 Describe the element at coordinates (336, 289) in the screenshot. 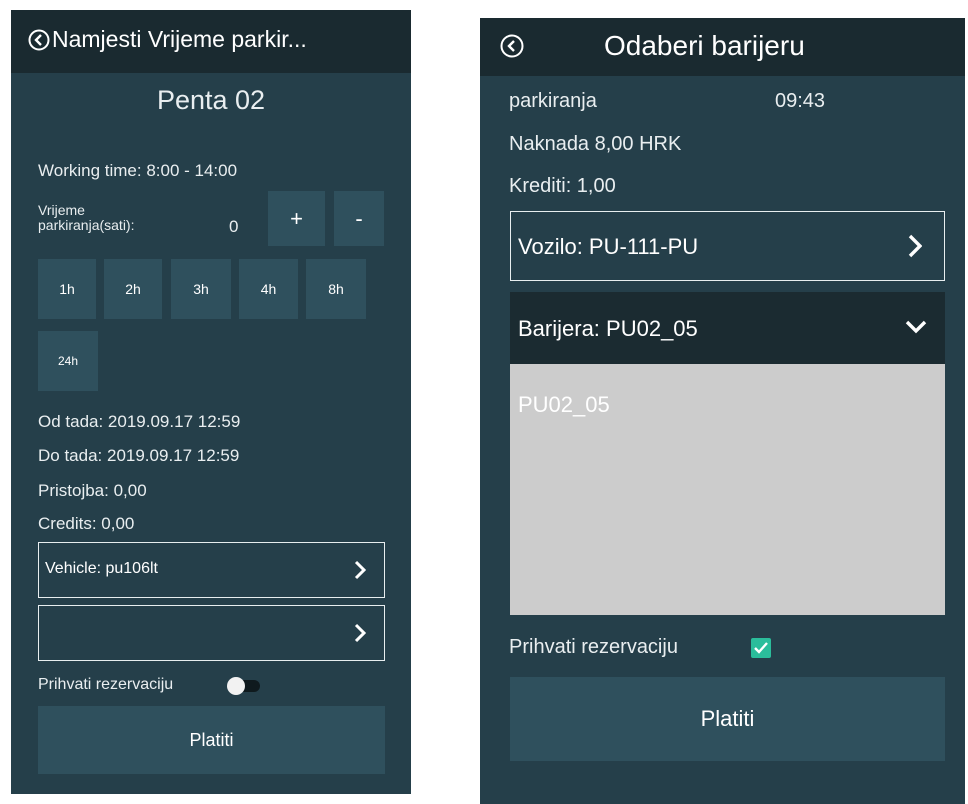

I see `quick-hour-button: 8h` at that location.